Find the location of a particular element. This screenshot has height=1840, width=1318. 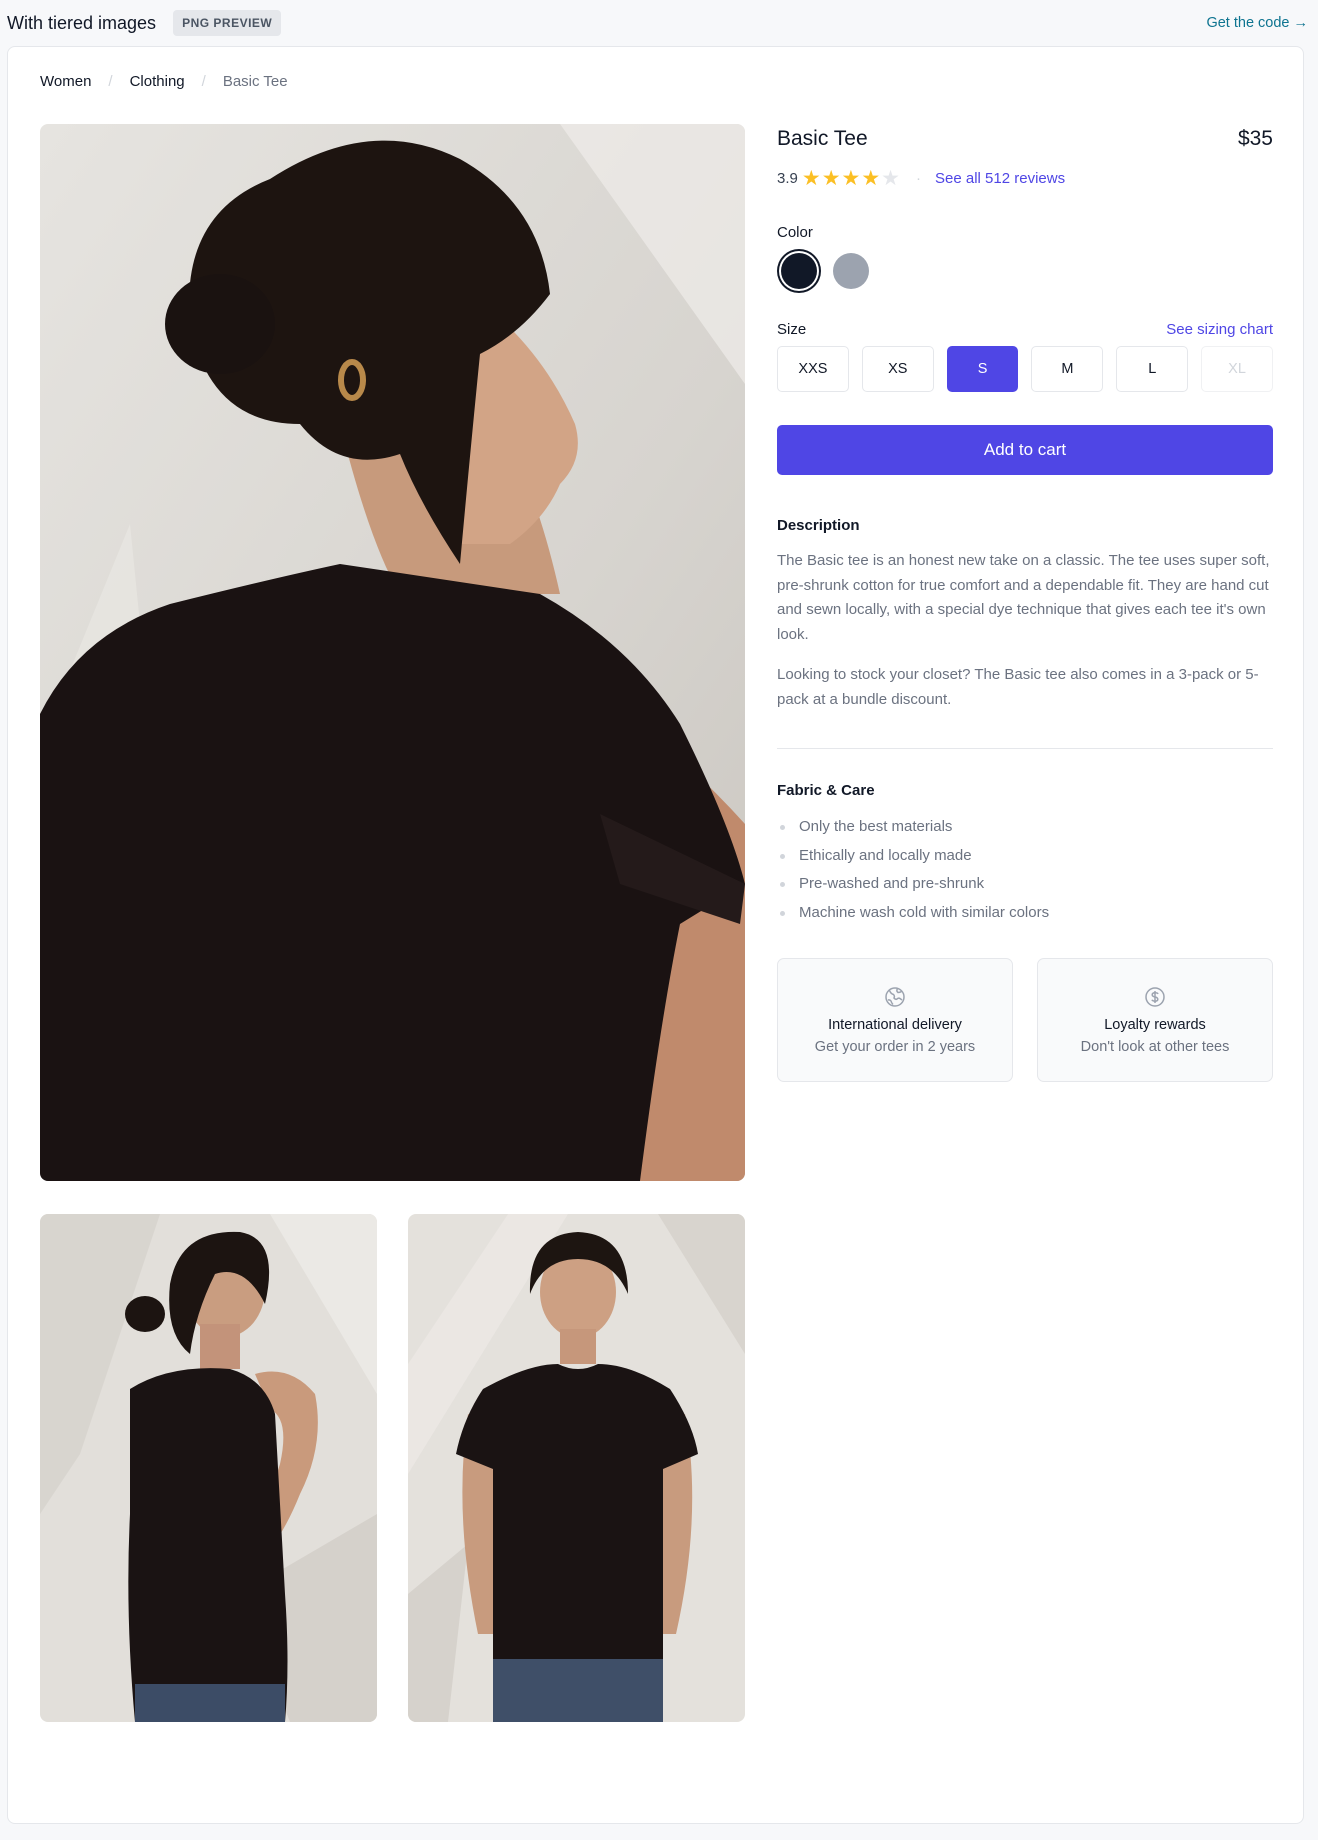

color-swatch-black is located at coordinates (799, 271).